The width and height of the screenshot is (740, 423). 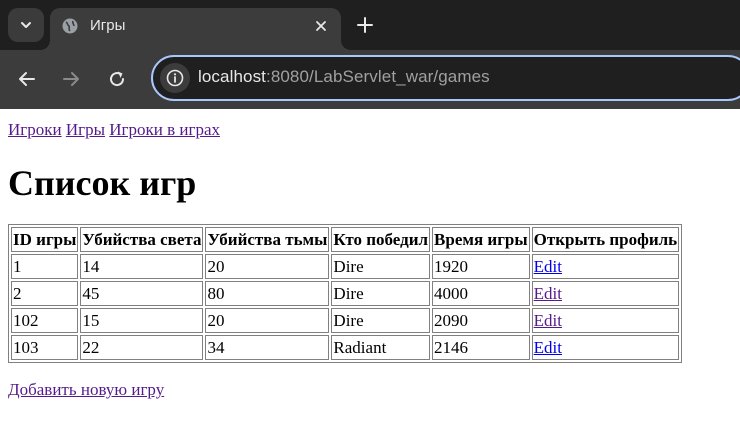 I want to click on info-icon, so click(x=175, y=78).